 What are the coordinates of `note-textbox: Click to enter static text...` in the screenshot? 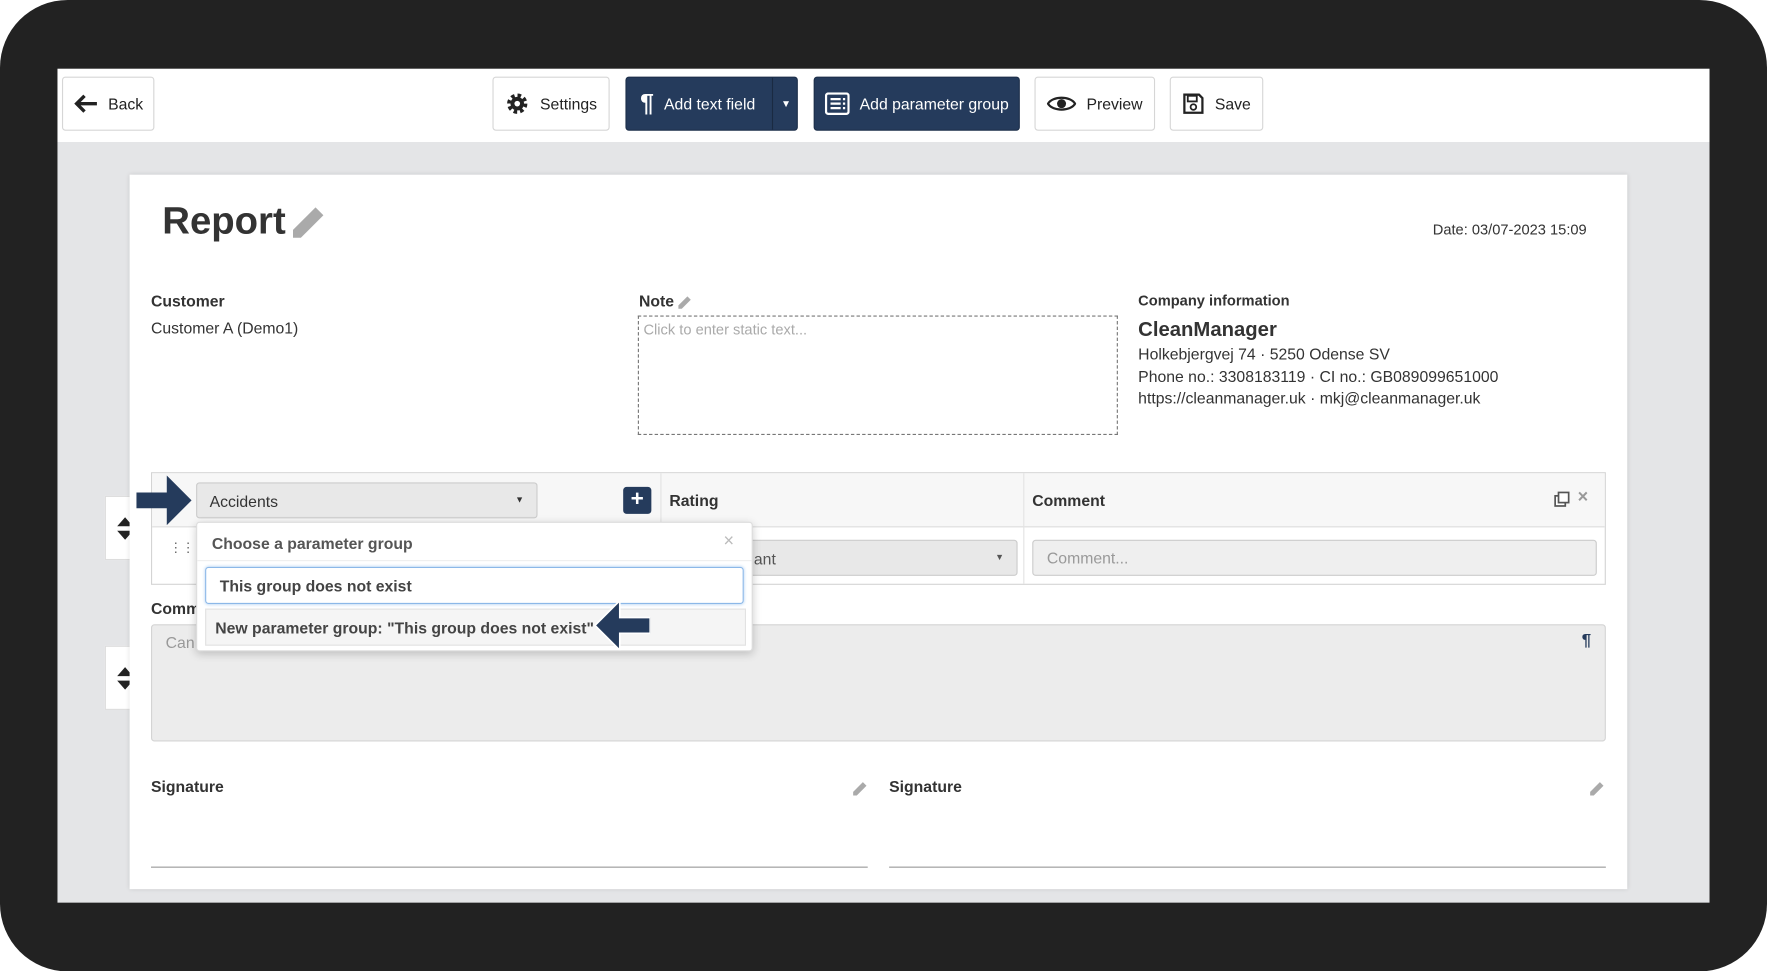 It's located at (877, 375).